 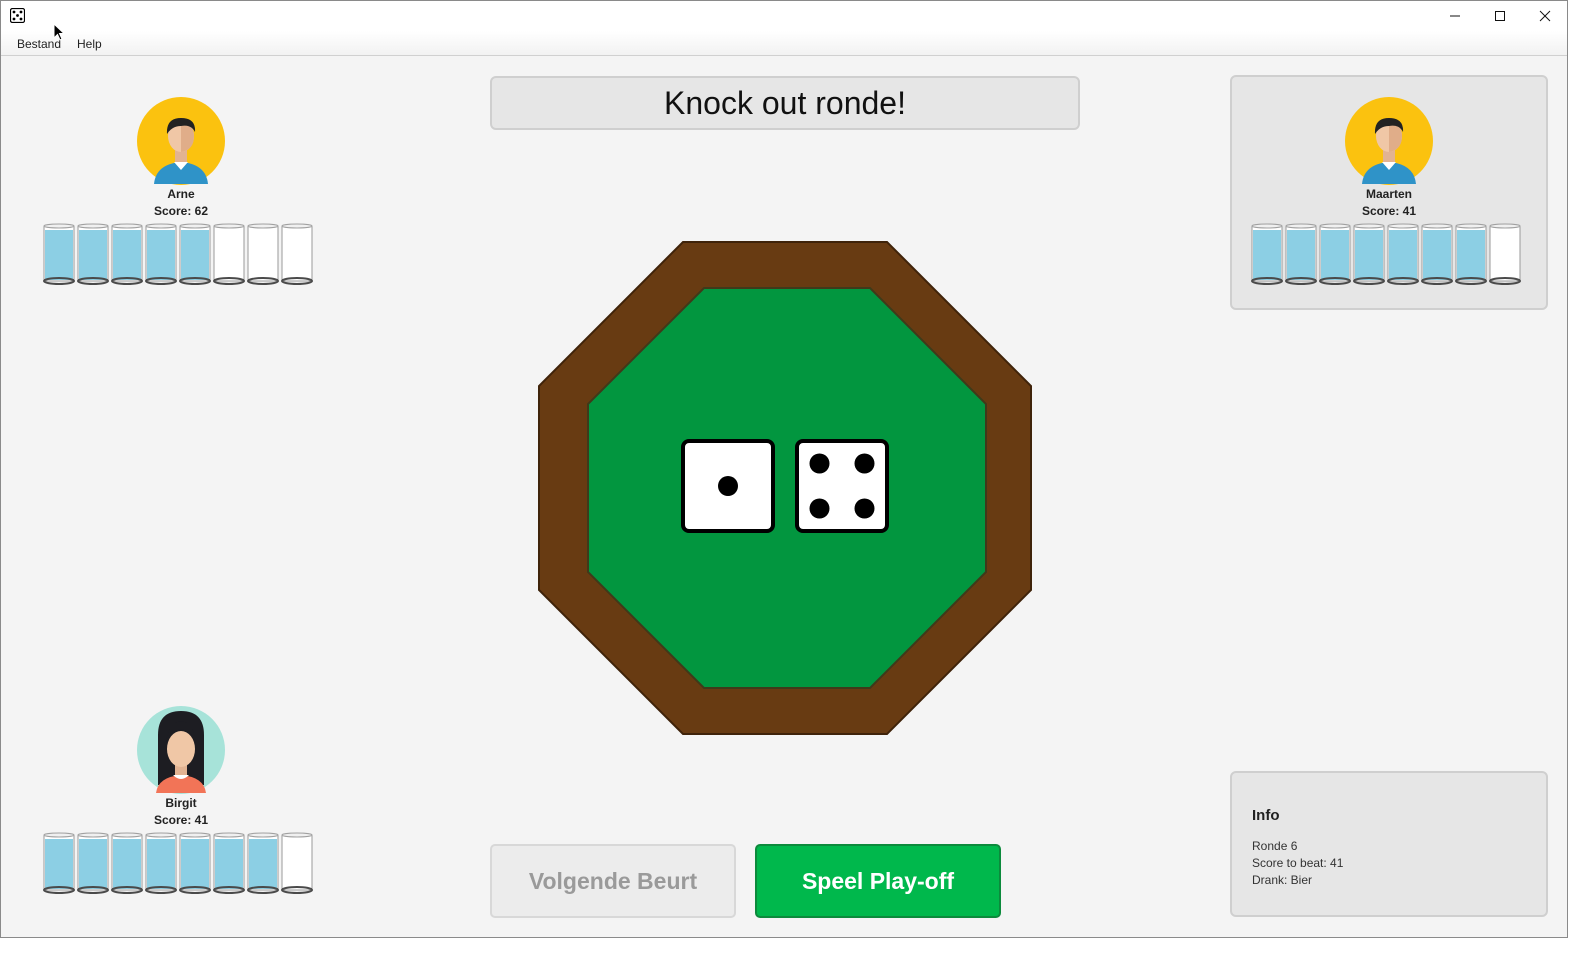 I want to click on maximize-icon, so click(x=1499, y=16).